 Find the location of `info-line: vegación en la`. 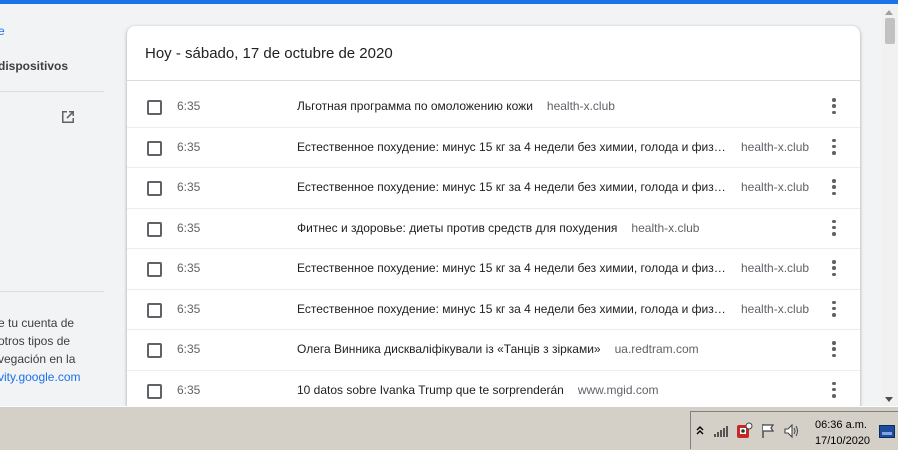

info-line: vegación en la is located at coordinates (38, 359).